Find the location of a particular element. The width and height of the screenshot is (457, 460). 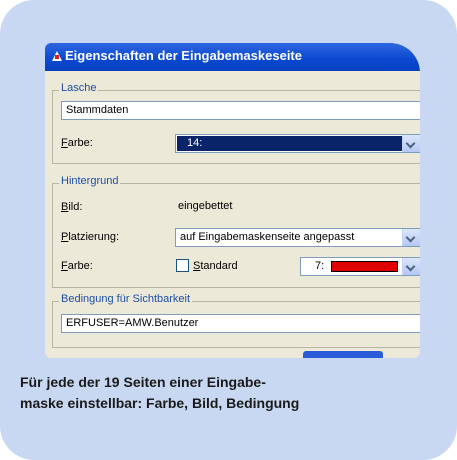

standard-checkbox is located at coordinates (182, 265).